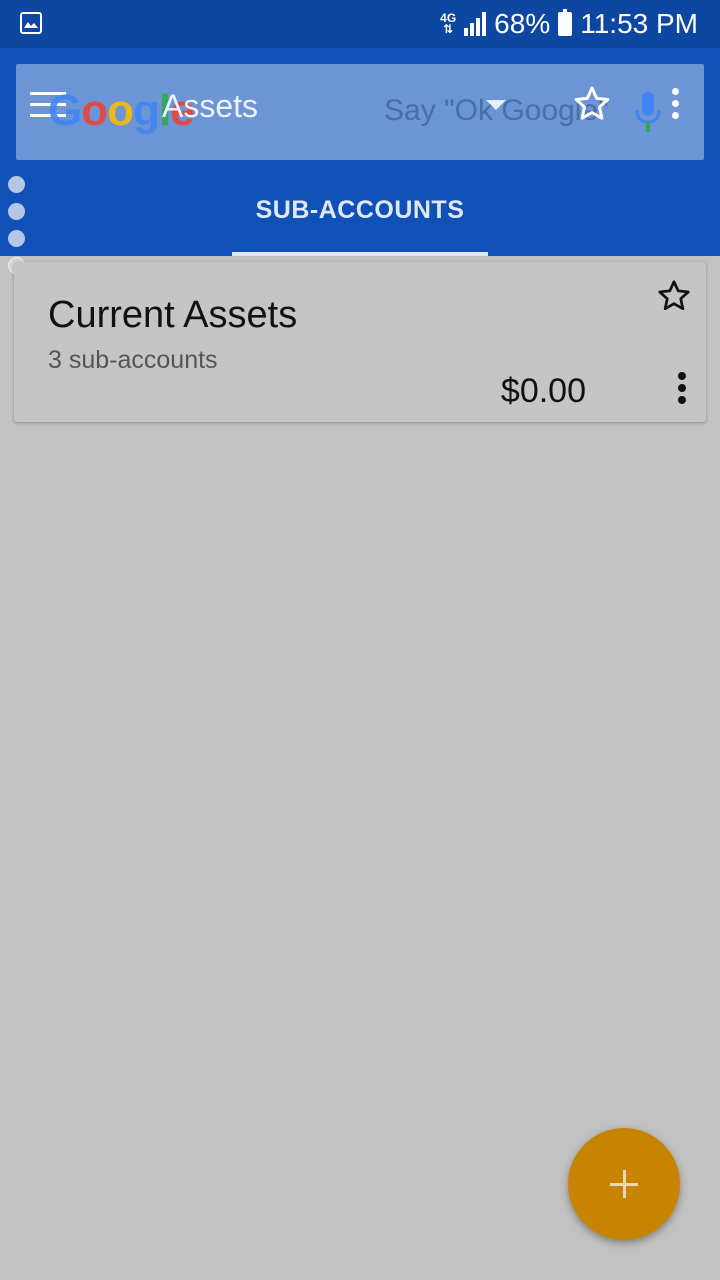 The height and width of the screenshot is (1280, 720). Describe the element at coordinates (639, 23) in the screenshot. I see `clock: 11:53 PM` at that location.